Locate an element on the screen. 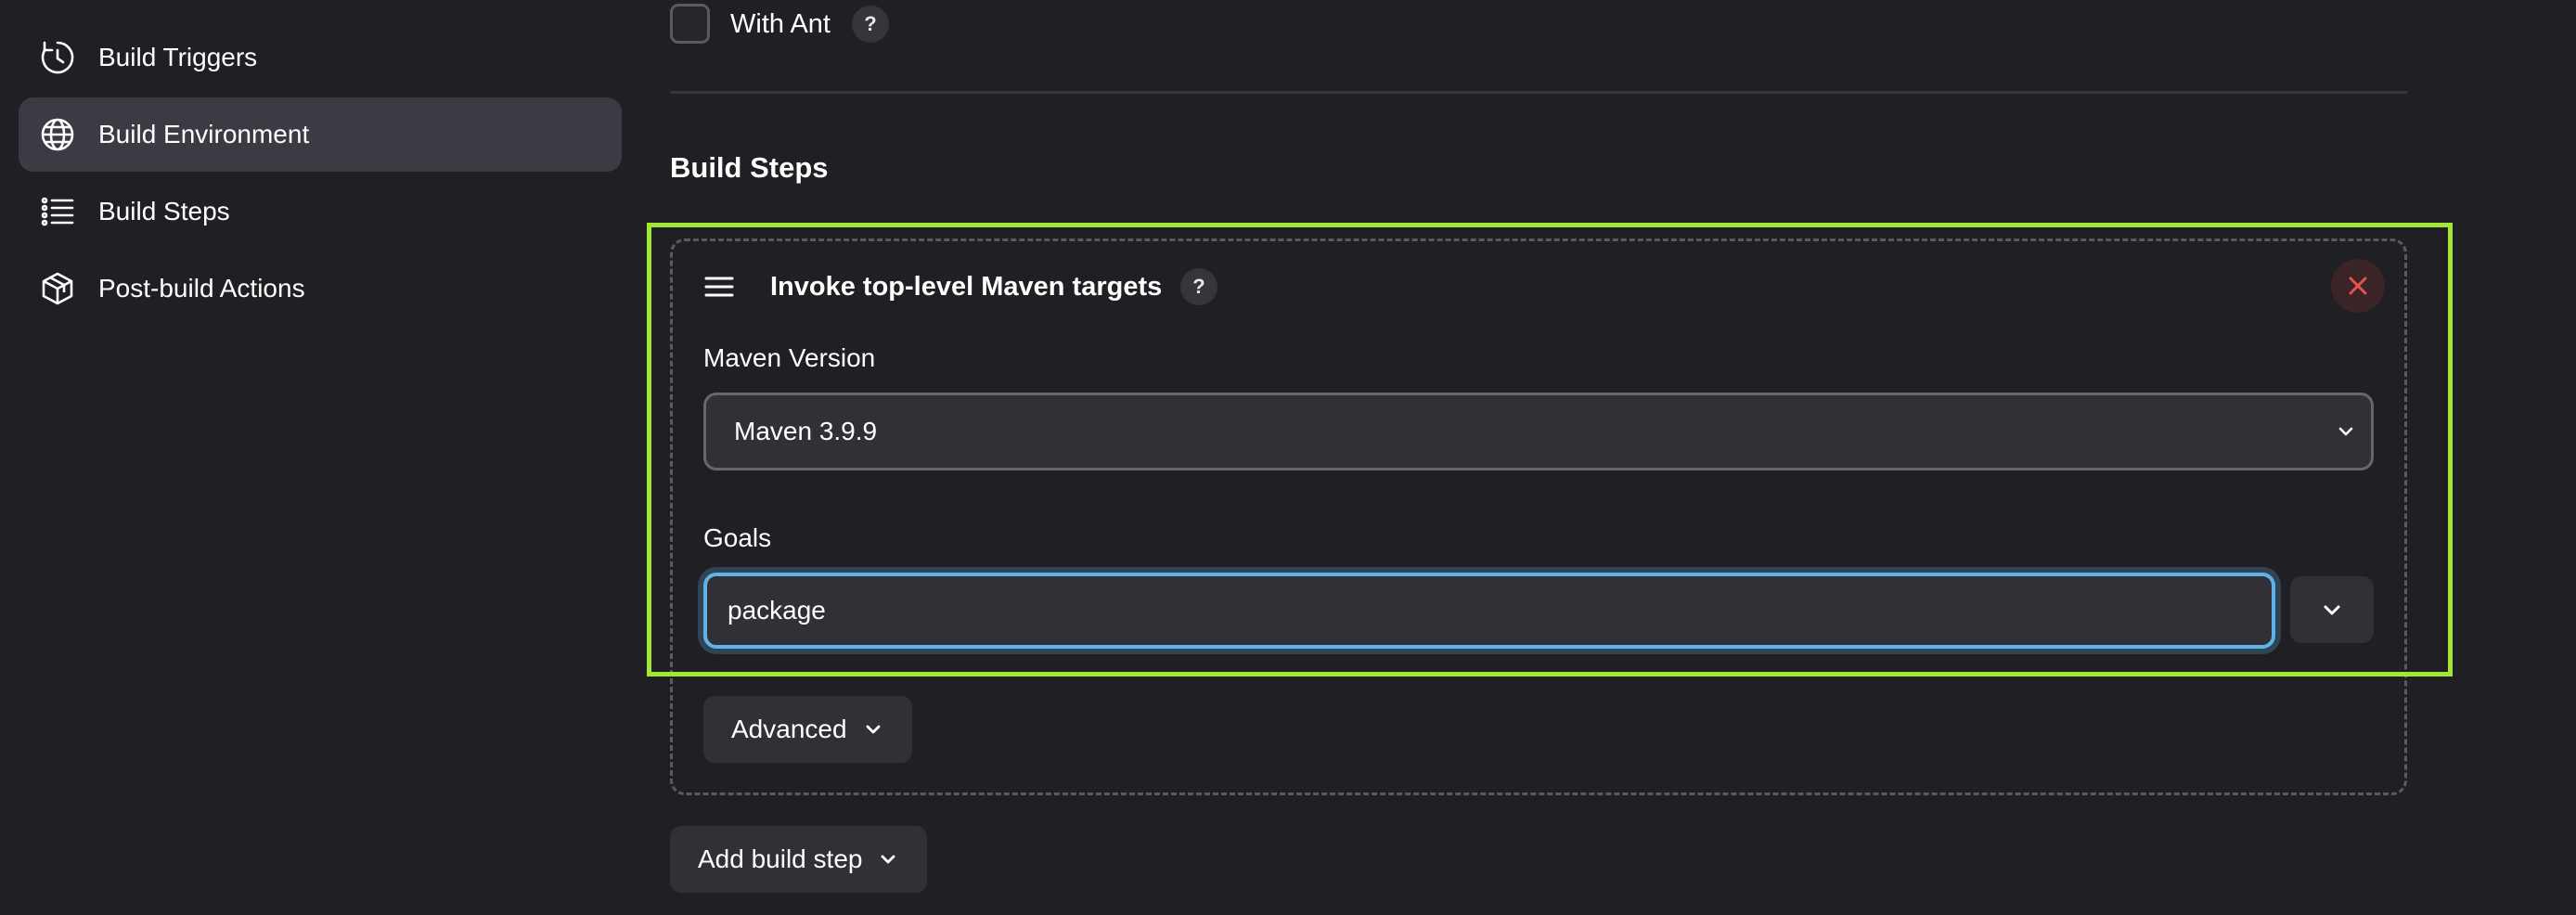 This screenshot has width=2576, height=915. sidebar-item-label: Post-build Actions is located at coordinates (201, 288).